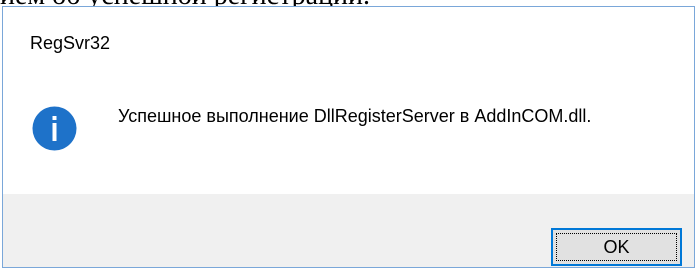  I want to click on dialog-title: RegSvr32, so click(70, 43).